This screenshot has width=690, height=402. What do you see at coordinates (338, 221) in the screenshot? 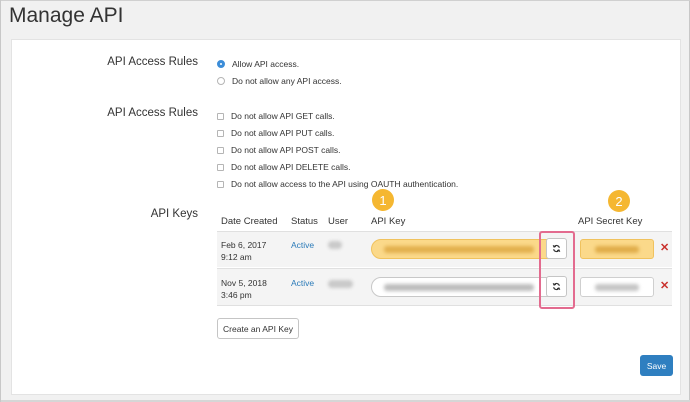
I see `column-user: User` at bounding box center [338, 221].